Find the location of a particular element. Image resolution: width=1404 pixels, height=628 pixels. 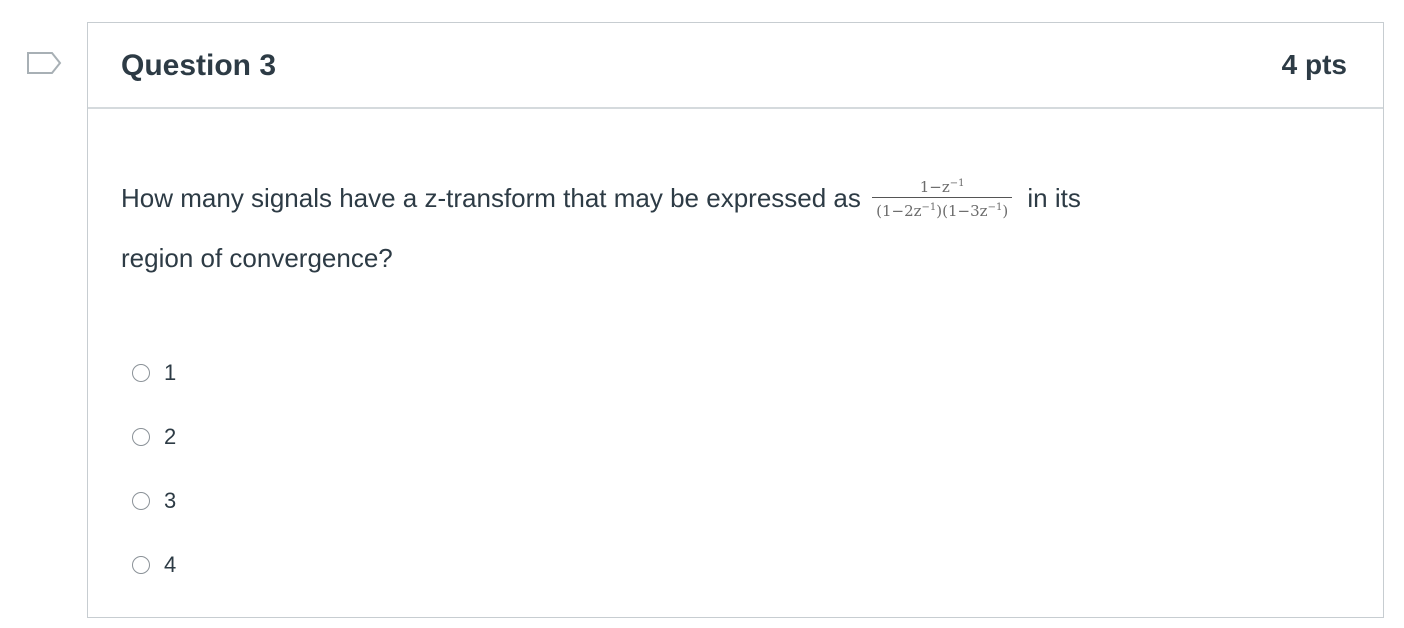

question-text-line2: region of convergence? is located at coordinates (257, 258).